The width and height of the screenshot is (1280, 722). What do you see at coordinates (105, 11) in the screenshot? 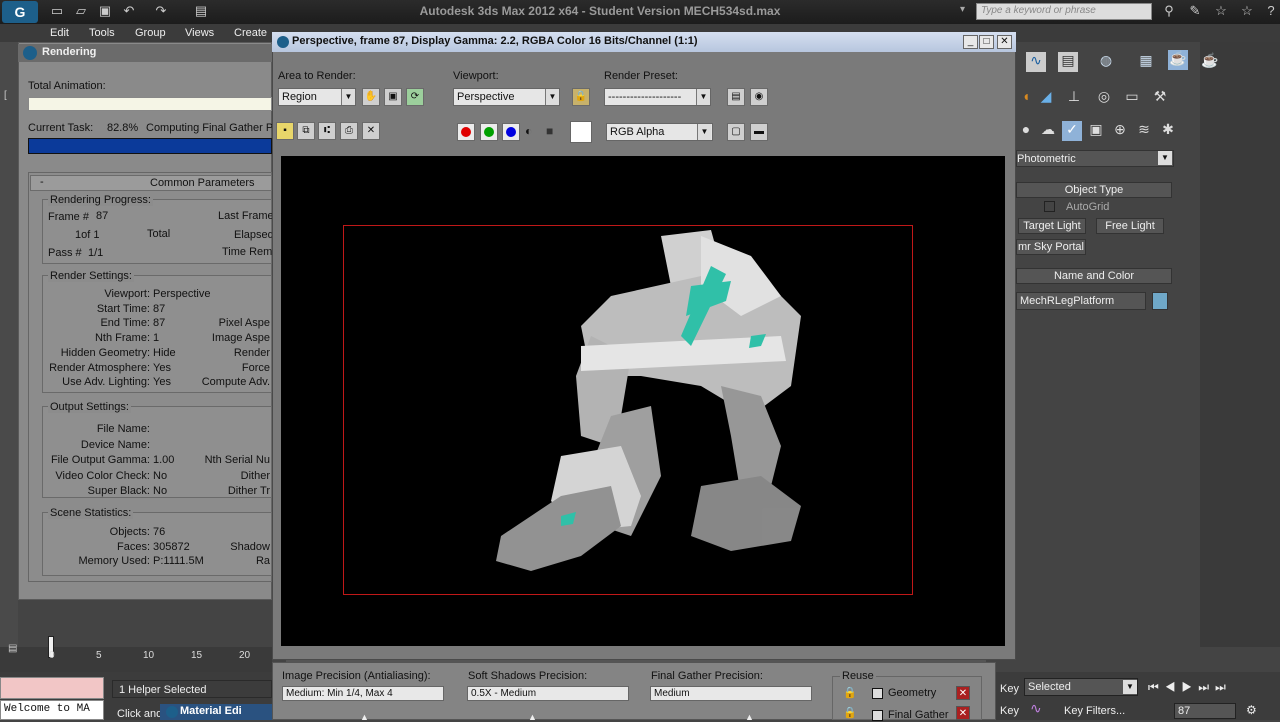
I see `save-file-icon: ▣` at bounding box center [105, 11].